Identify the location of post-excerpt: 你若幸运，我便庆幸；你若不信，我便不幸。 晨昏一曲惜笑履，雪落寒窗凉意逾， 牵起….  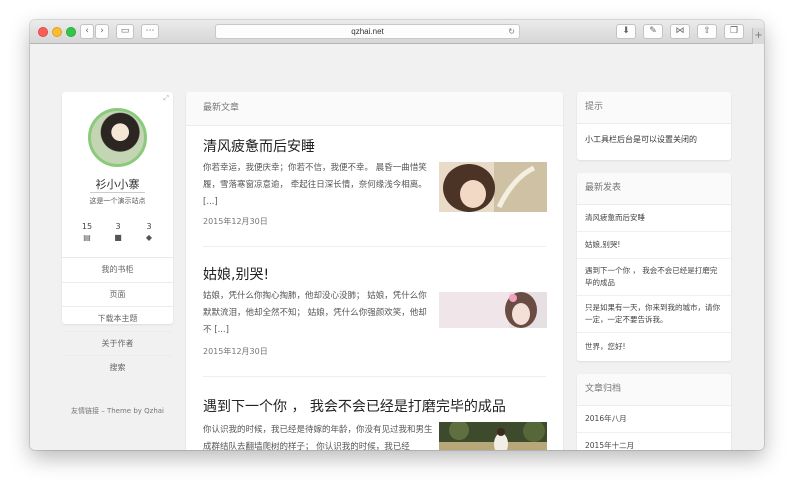
(315, 185).